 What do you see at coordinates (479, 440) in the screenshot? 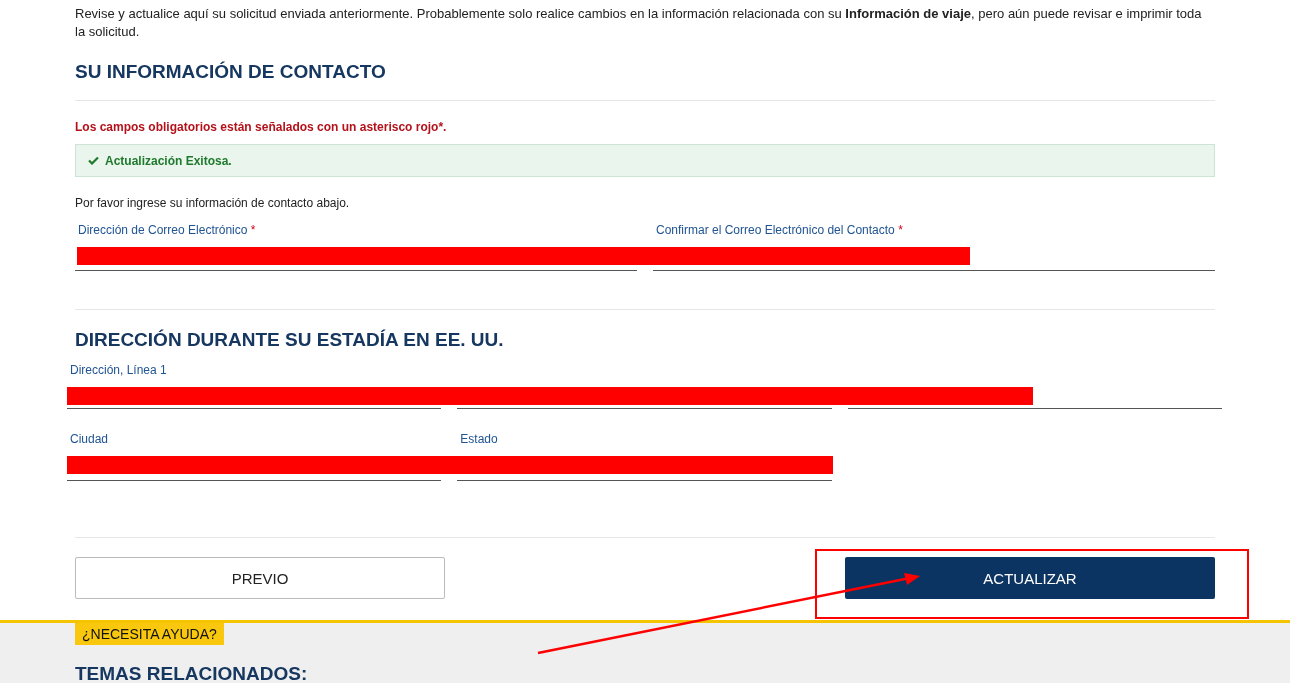
I see `field-label: Estado` at bounding box center [479, 440].